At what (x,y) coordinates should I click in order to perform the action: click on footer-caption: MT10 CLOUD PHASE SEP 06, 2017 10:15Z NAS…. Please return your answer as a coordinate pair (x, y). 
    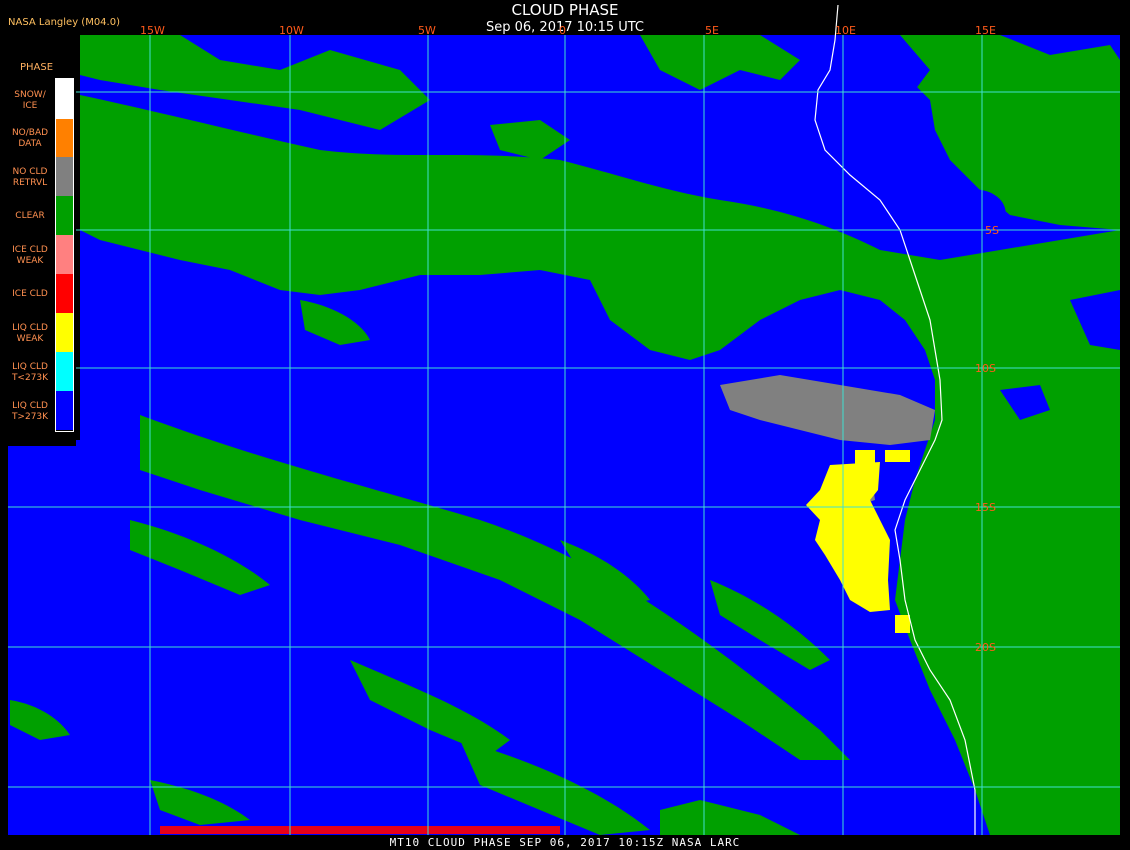
    Looking at the image, I should click on (565, 842).